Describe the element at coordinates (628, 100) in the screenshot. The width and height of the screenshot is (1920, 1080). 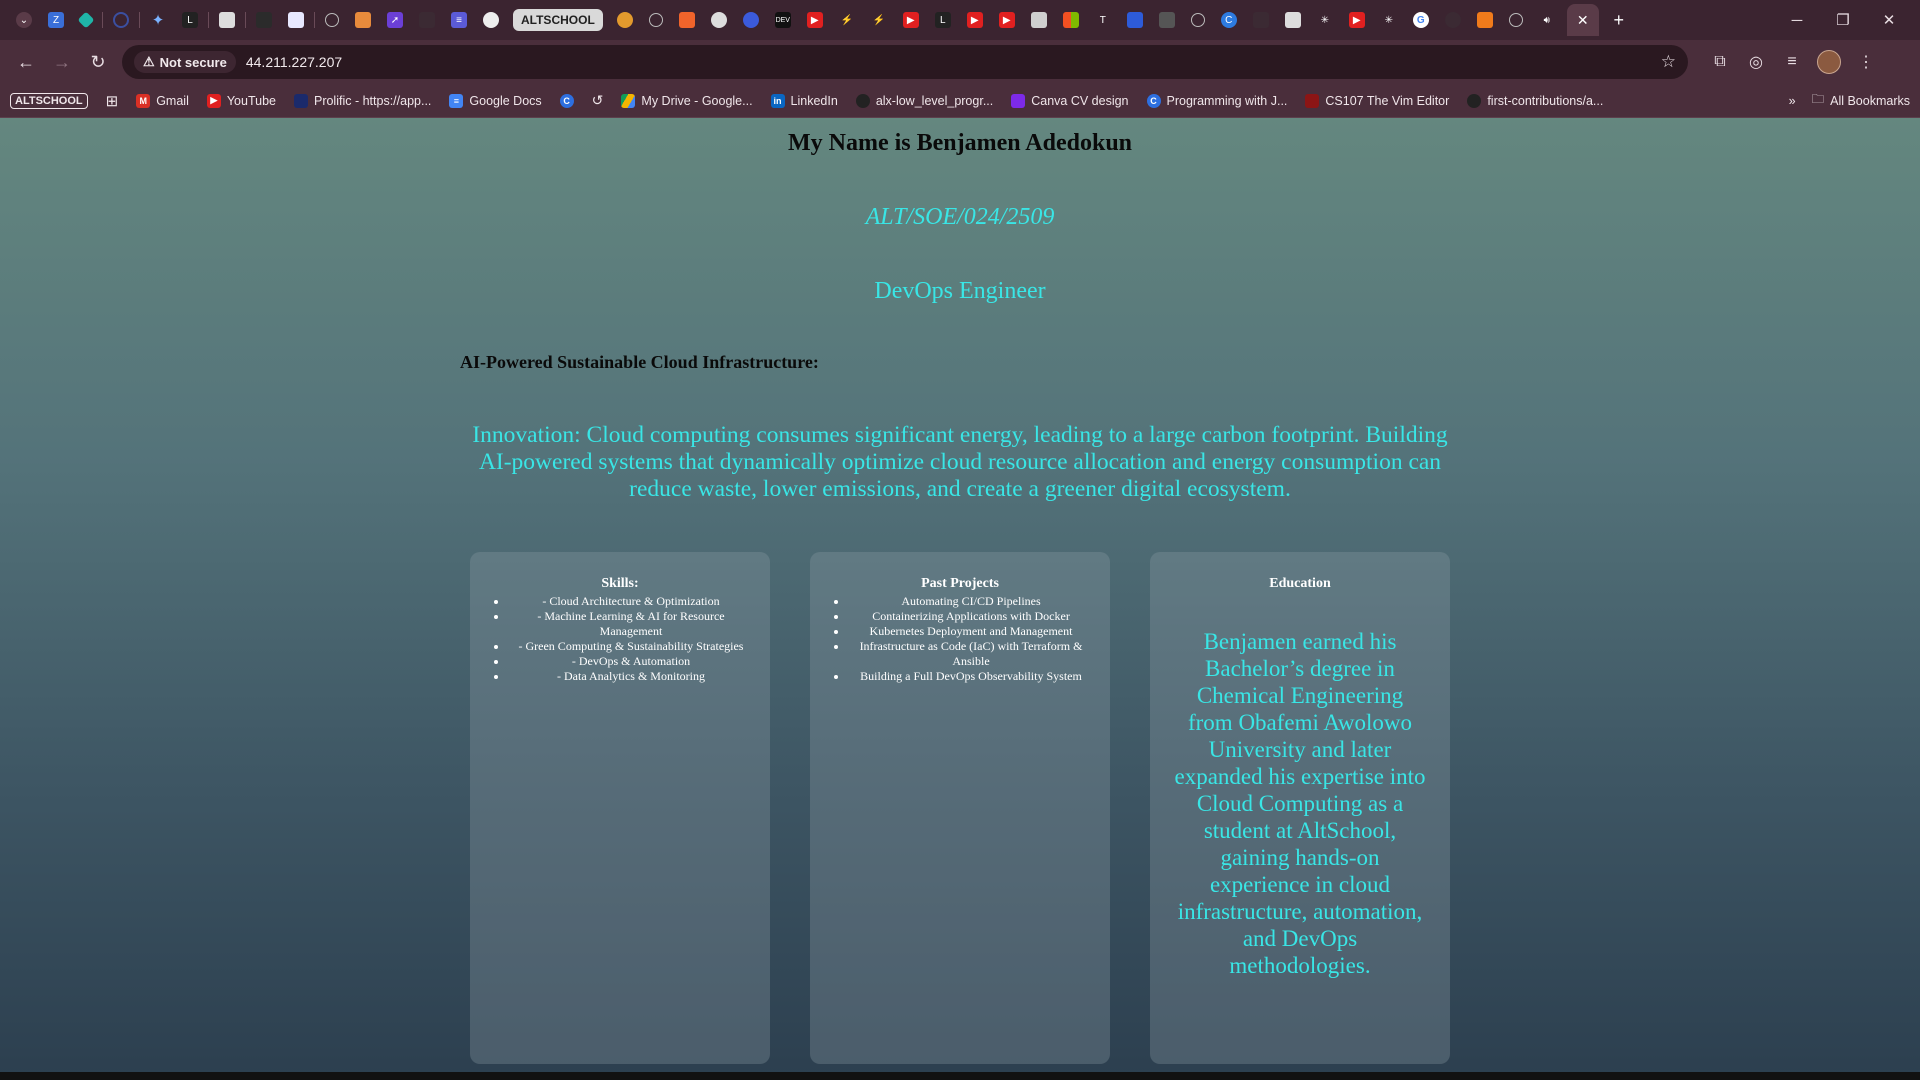
I see `drive-icon` at that location.